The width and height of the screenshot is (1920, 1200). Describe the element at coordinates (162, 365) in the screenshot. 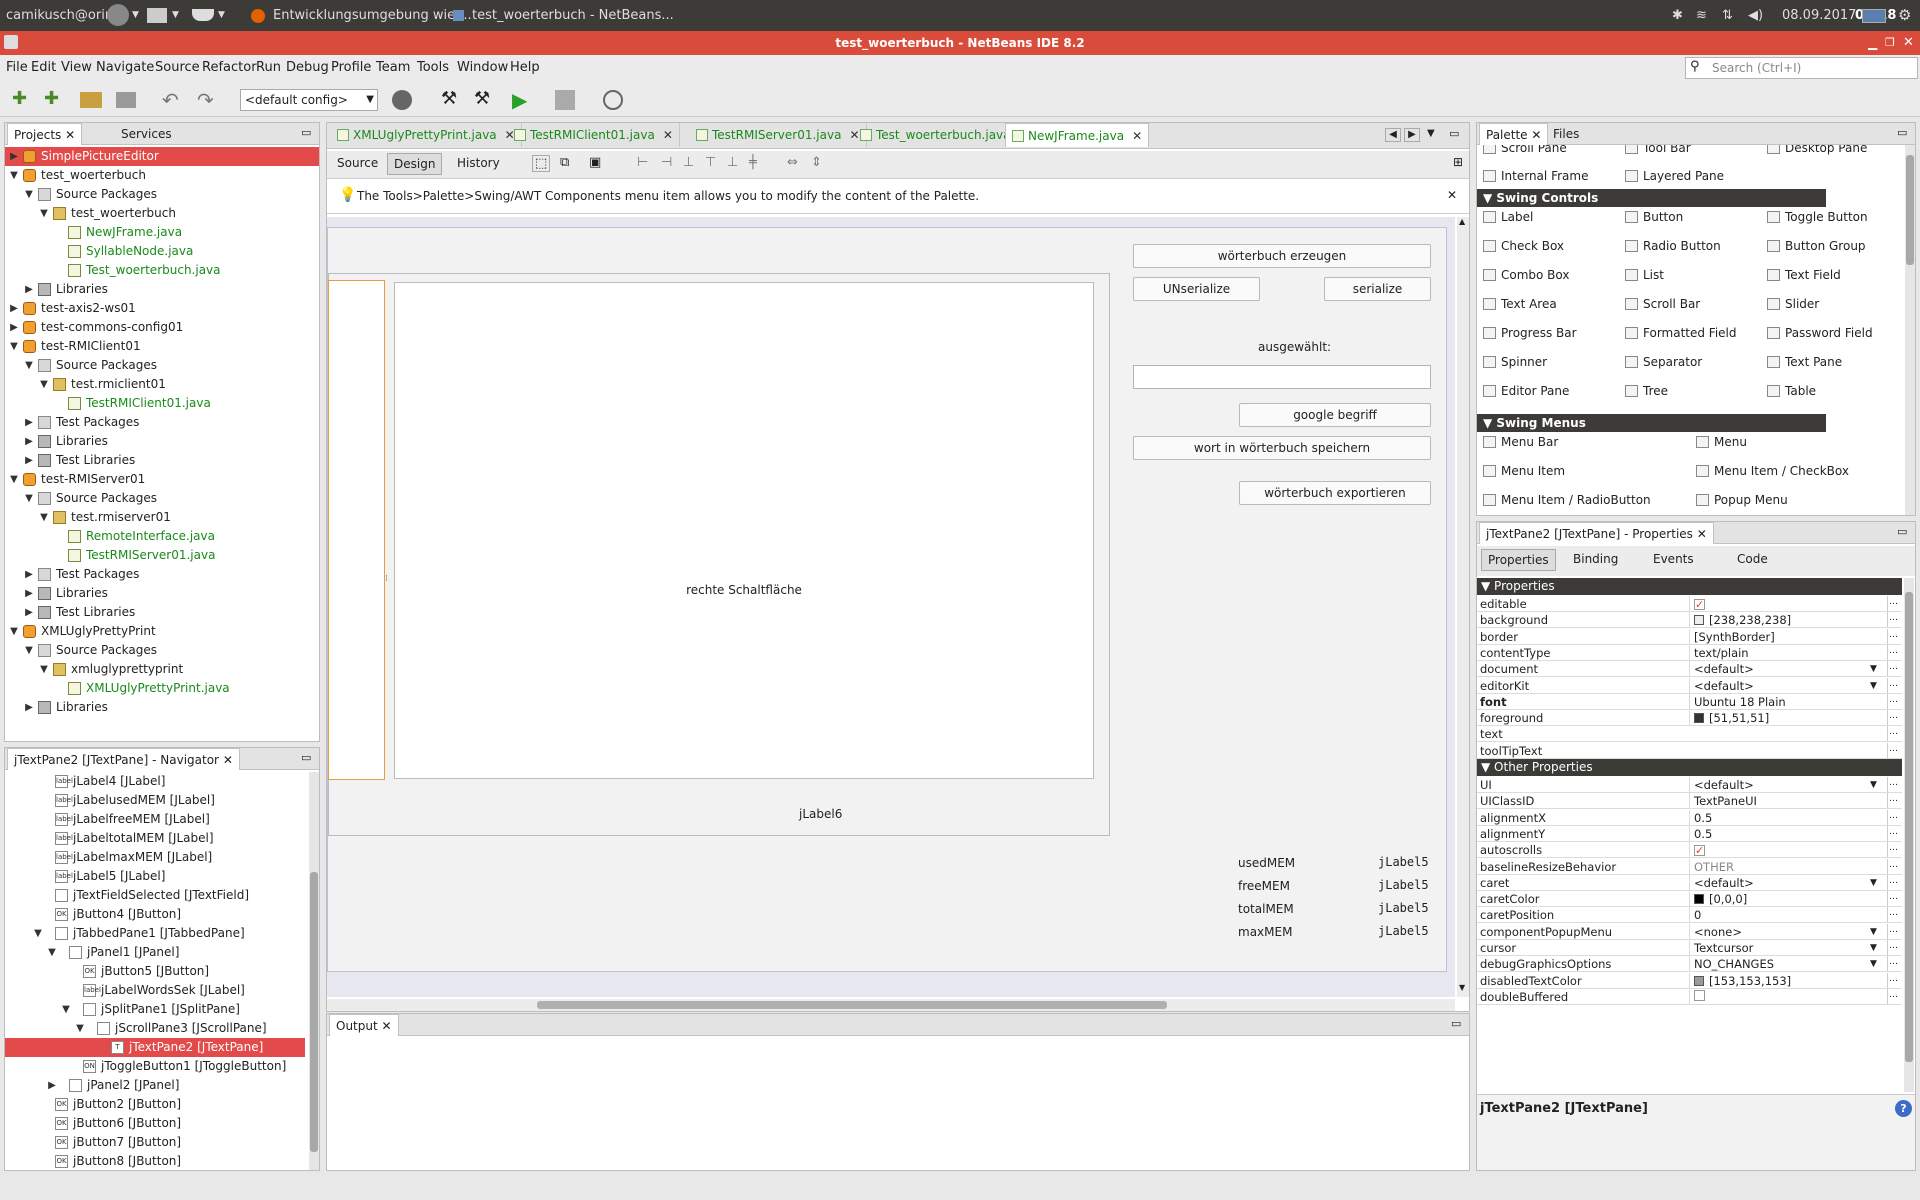

I see `tree-node: ▼ Source Packages` at that location.